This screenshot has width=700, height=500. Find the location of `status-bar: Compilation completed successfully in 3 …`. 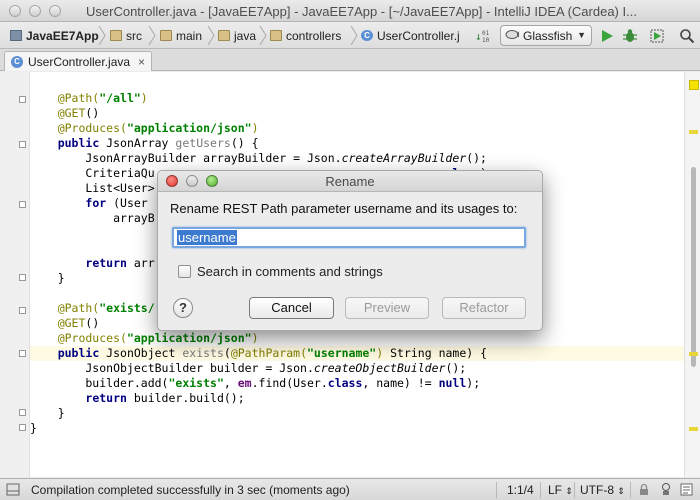

status-bar: Compilation completed successfully in 3 … is located at coordinates (350, 489).